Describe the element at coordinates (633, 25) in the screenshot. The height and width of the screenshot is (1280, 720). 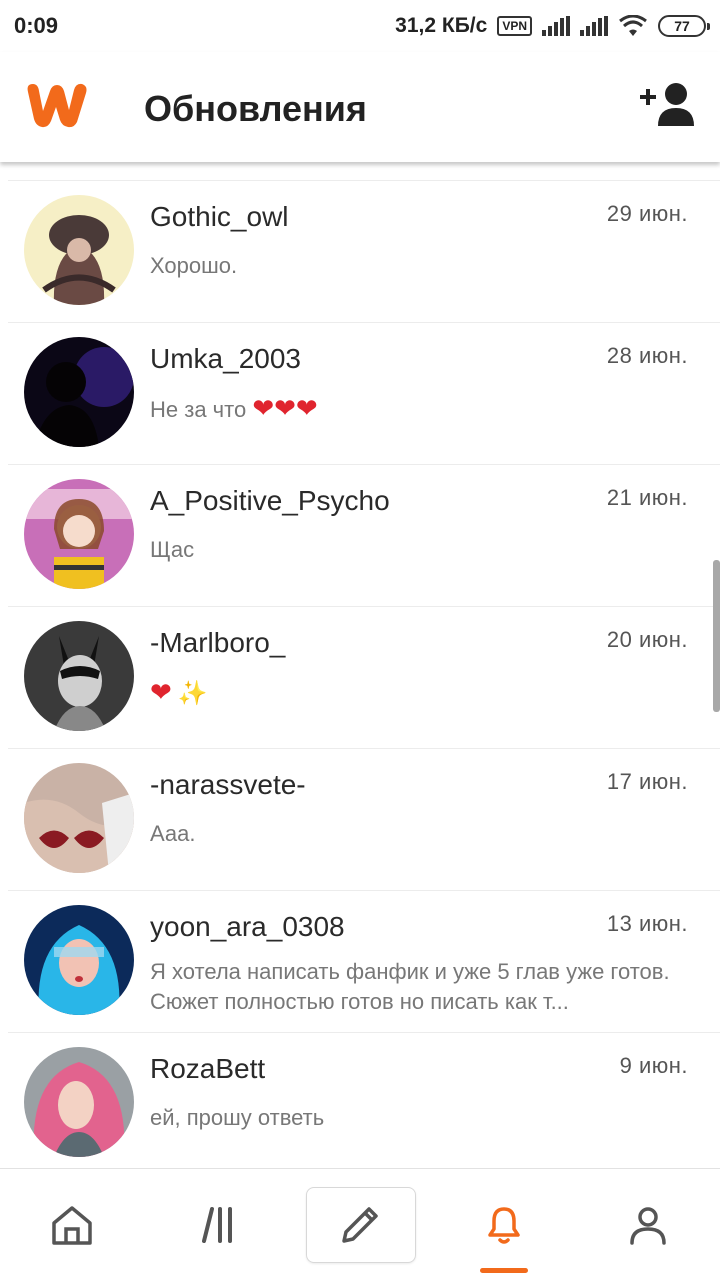
I see `wifi-icon` at that location.